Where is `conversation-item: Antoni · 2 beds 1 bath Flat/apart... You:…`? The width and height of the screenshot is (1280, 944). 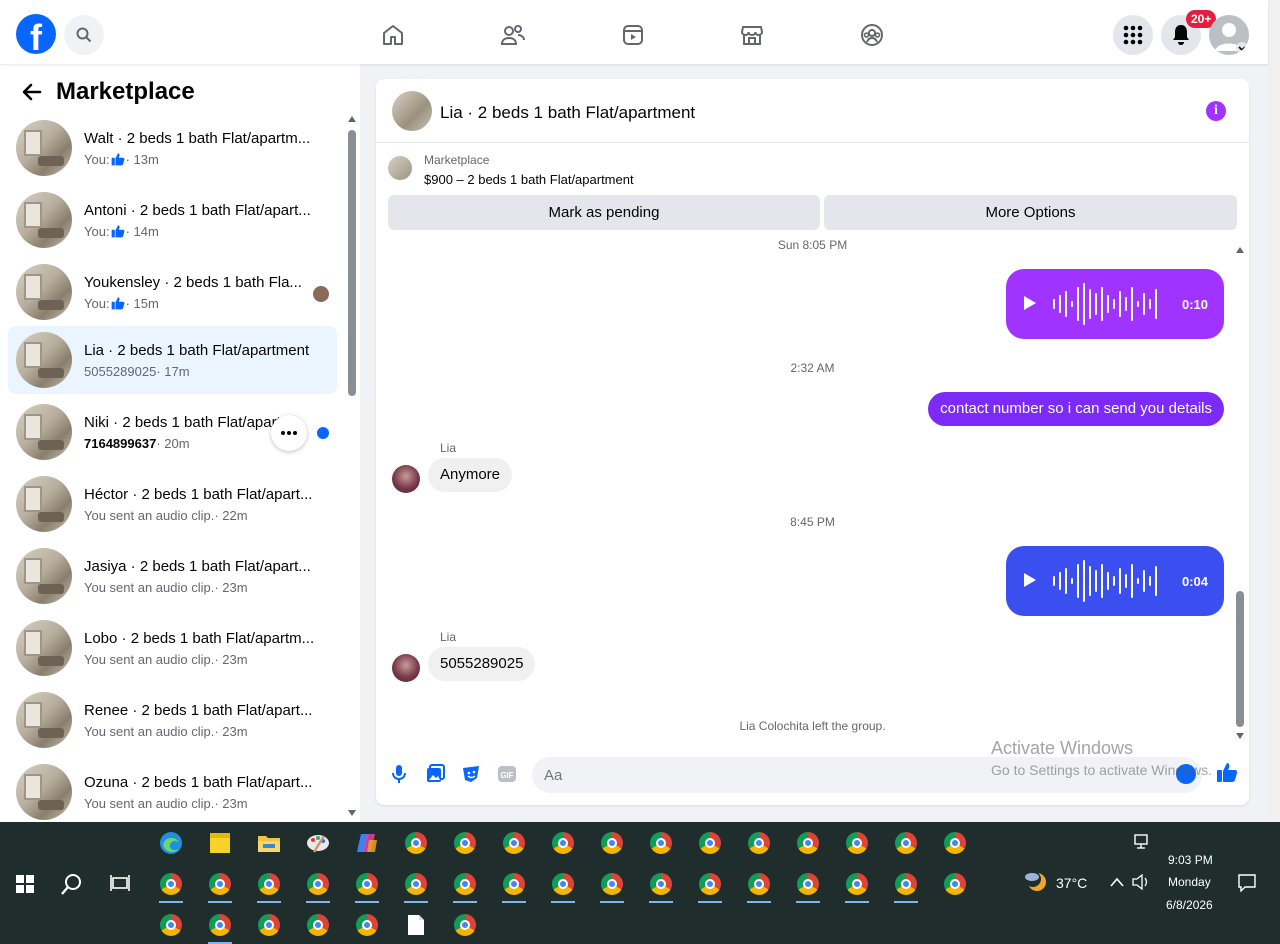 conversation-item: Antoni · 2 beds 1 bath Flat/apart... You:… is located at coordinates (172, 220).